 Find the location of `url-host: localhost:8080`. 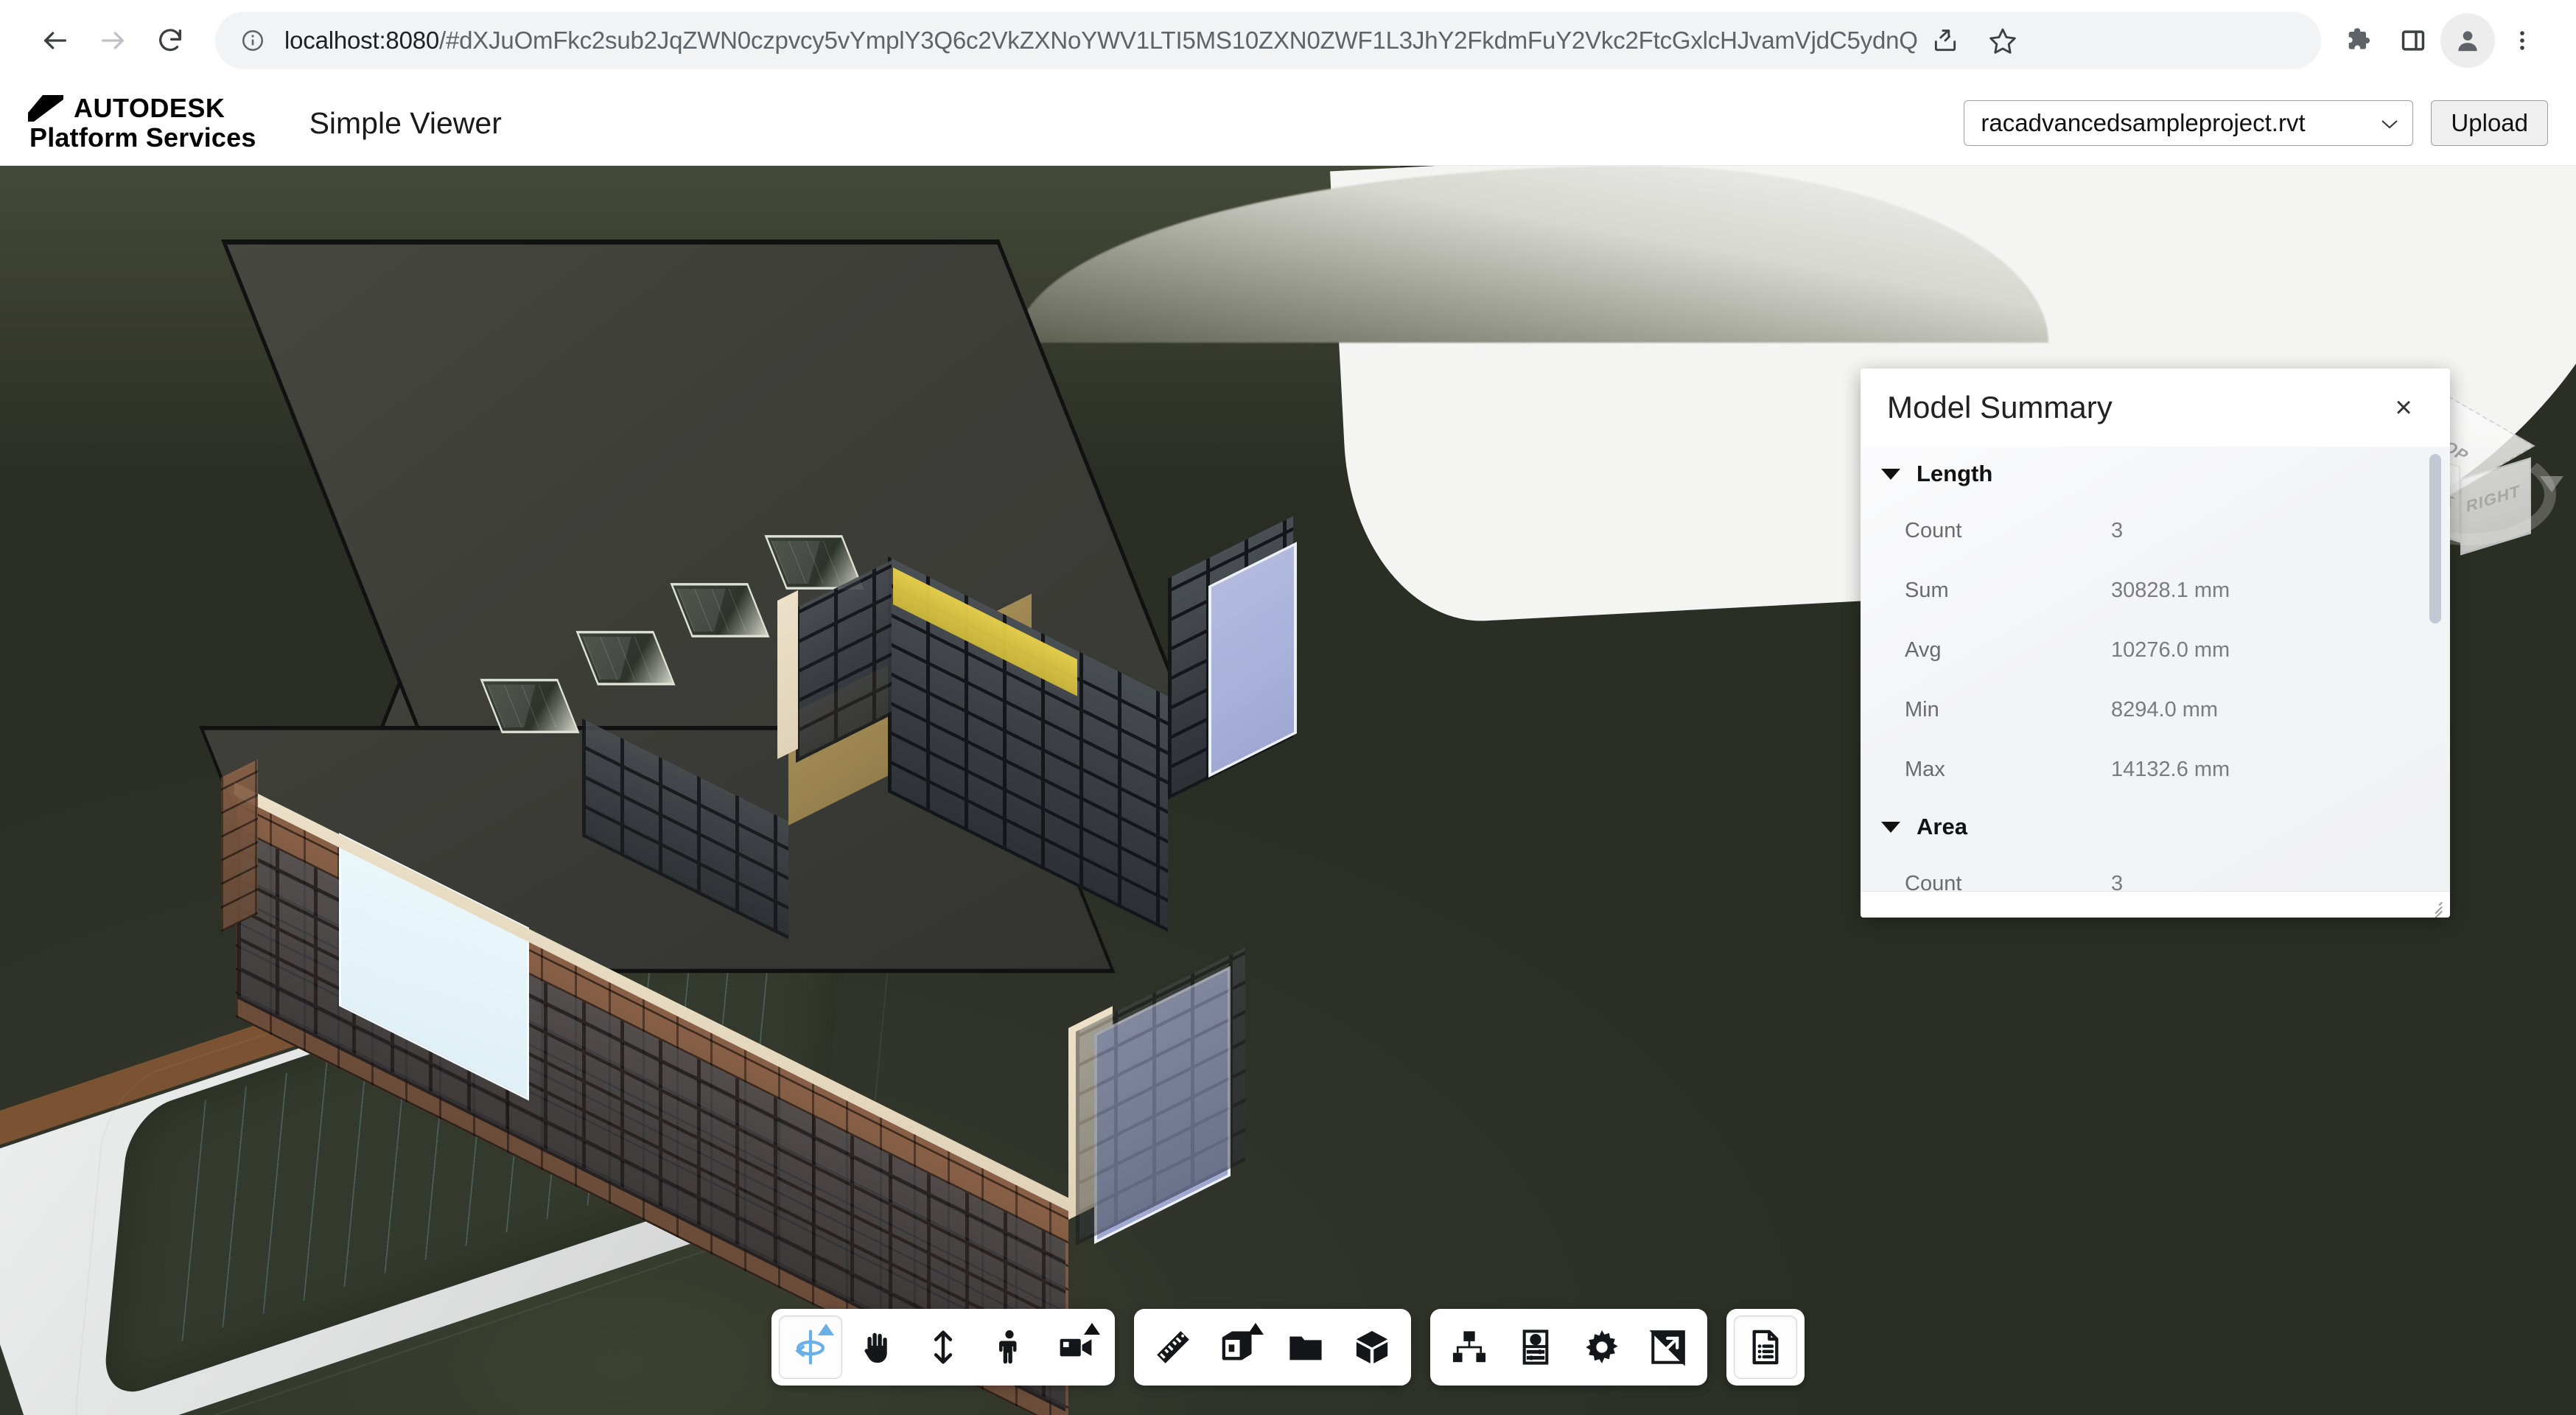

url-host: localhost:8080 is located at coordinates (362, 40).